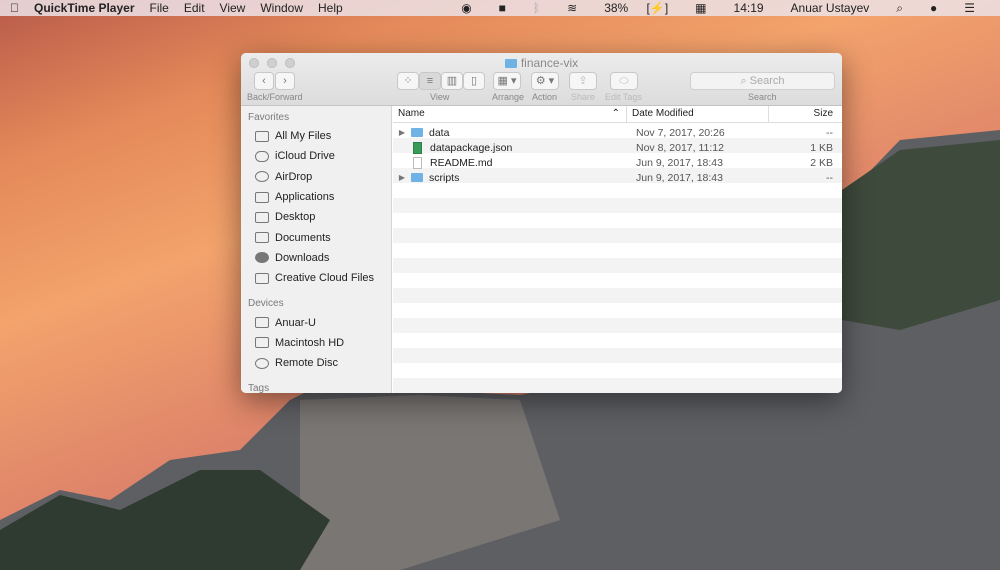 The height and width of the screenshot is (570, 1000). Describe the element at coordinates (281, 8) in the screenshot. I see `menu-window: Window` at that location.